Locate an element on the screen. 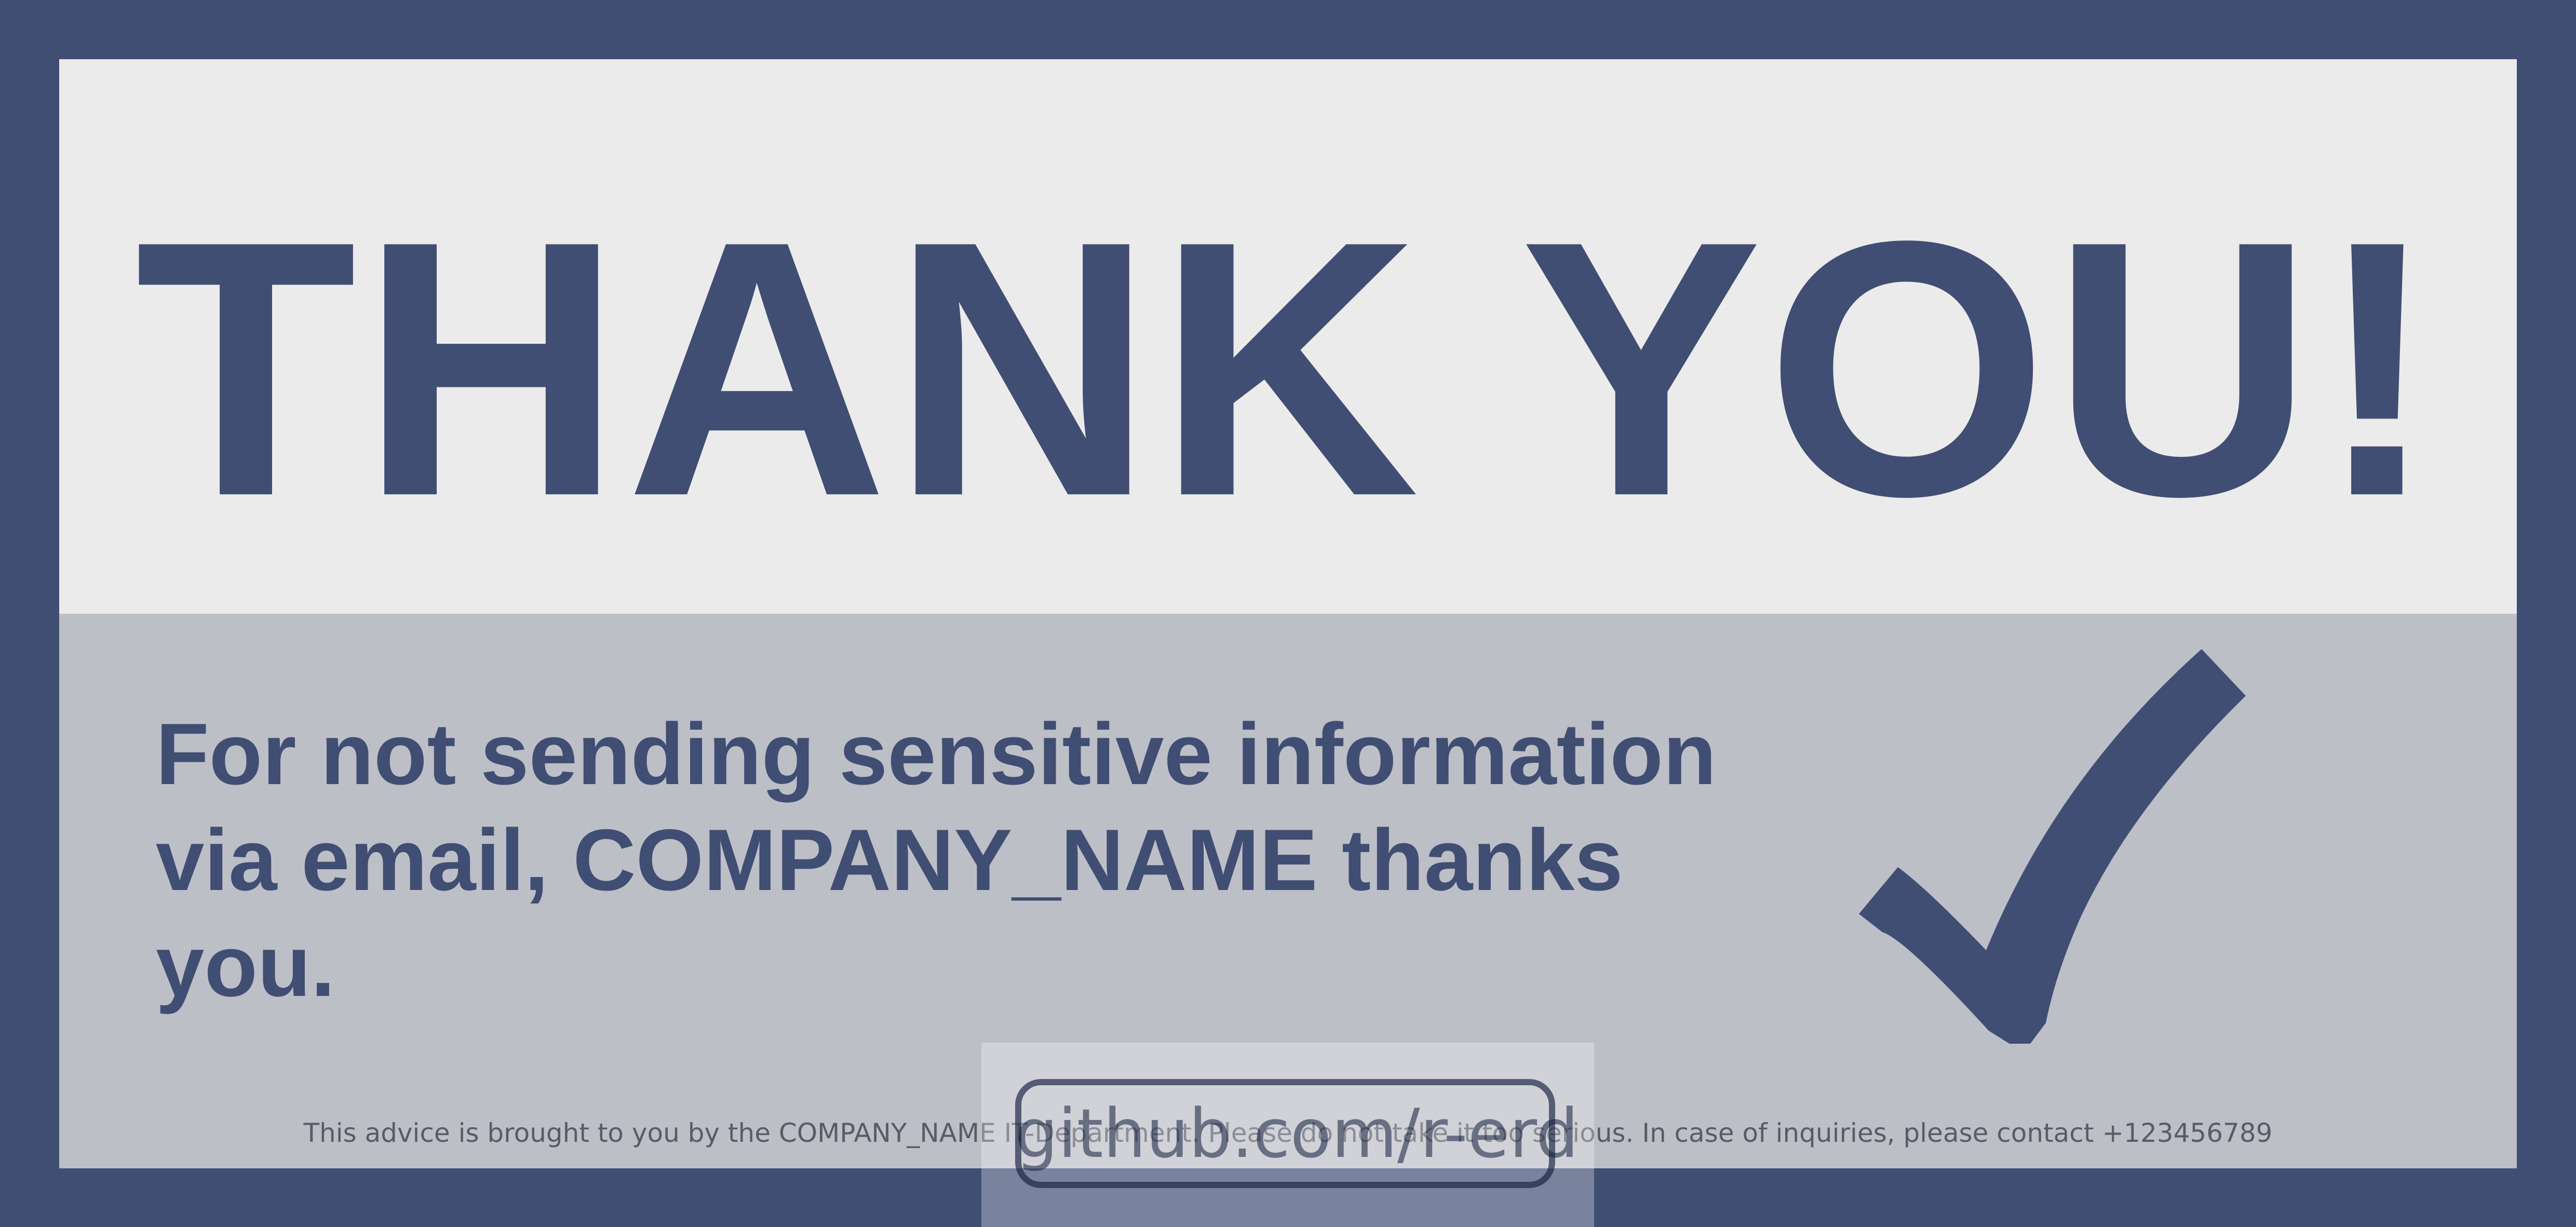  watermark-text: github.com/r-erd is located at coordinates (1297, 1134).